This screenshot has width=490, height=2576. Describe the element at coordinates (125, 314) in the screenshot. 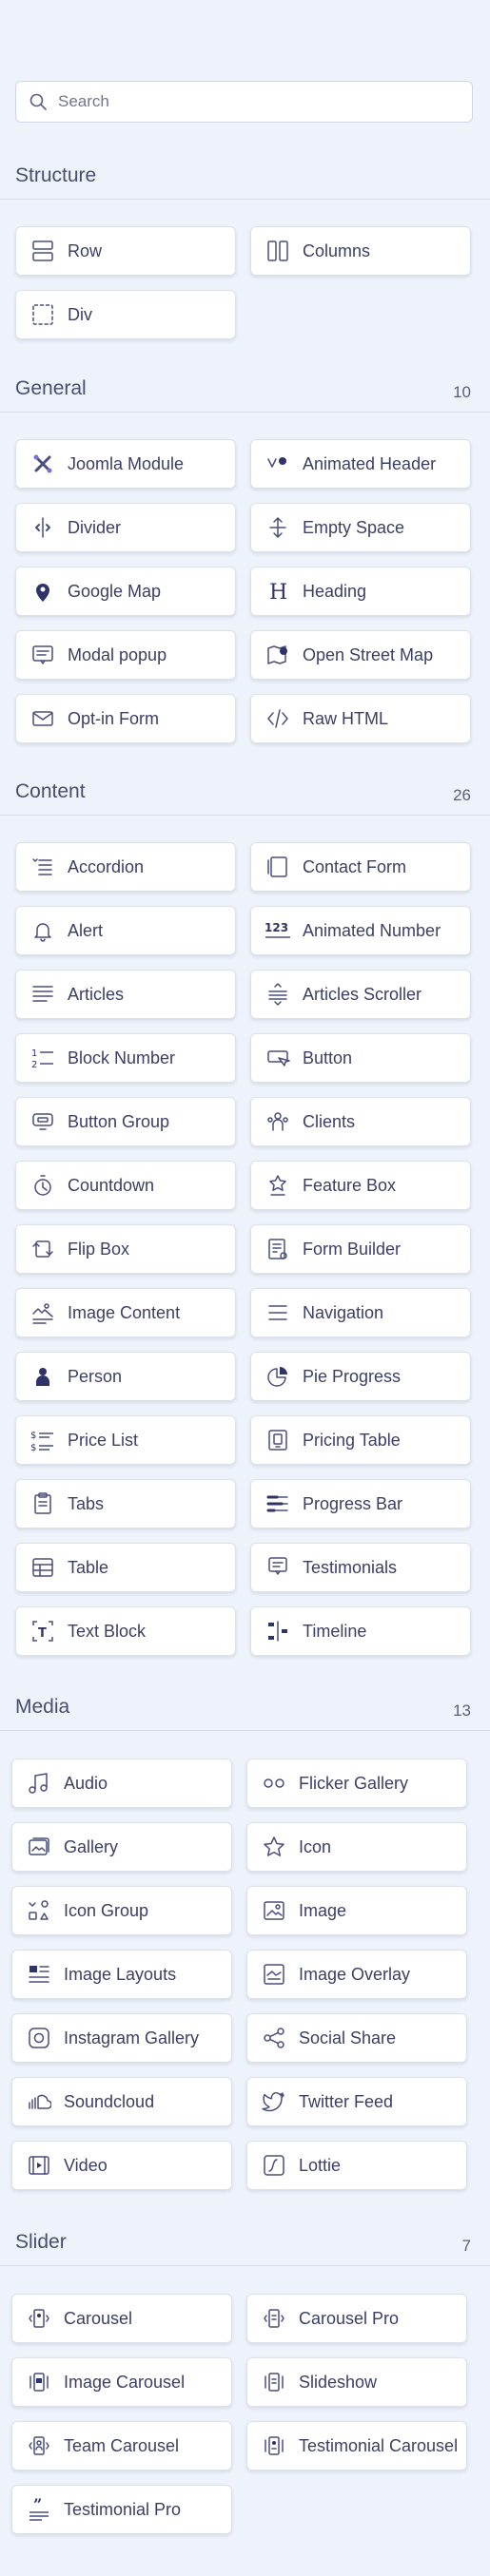

I see `addon-item-div: Div` at that location.